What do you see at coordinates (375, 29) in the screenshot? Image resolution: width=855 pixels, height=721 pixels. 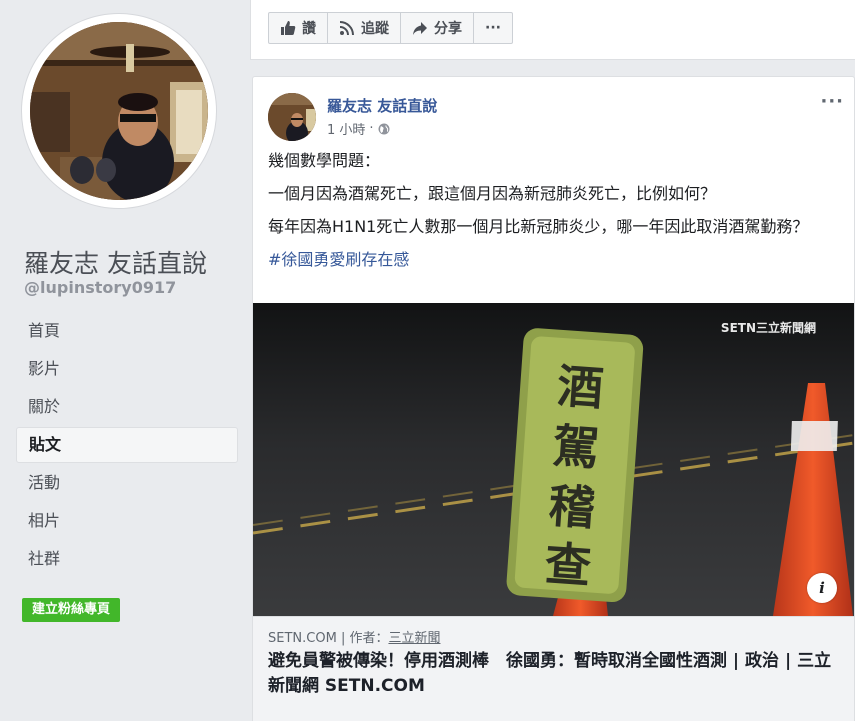 I see `follow-label: 追蹤` at bounding box center [375, 29].